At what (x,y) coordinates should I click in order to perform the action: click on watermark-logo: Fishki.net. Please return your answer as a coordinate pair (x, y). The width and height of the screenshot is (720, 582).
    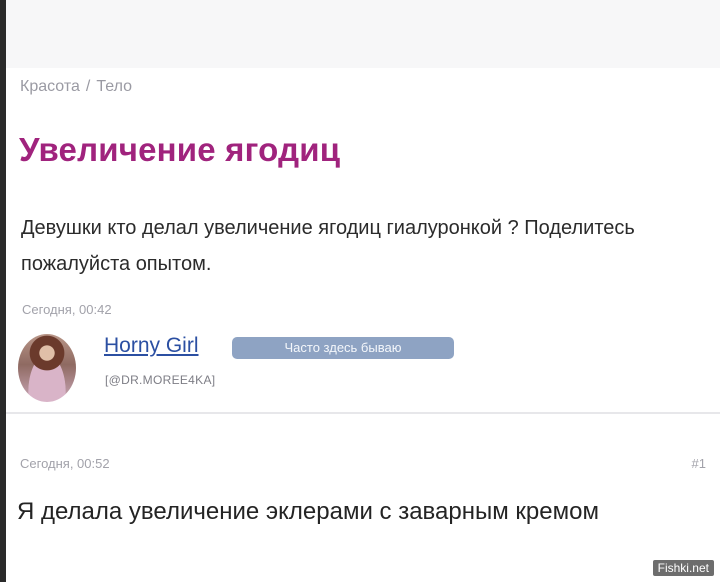
    Looking at the image, I should click on (683, 568).